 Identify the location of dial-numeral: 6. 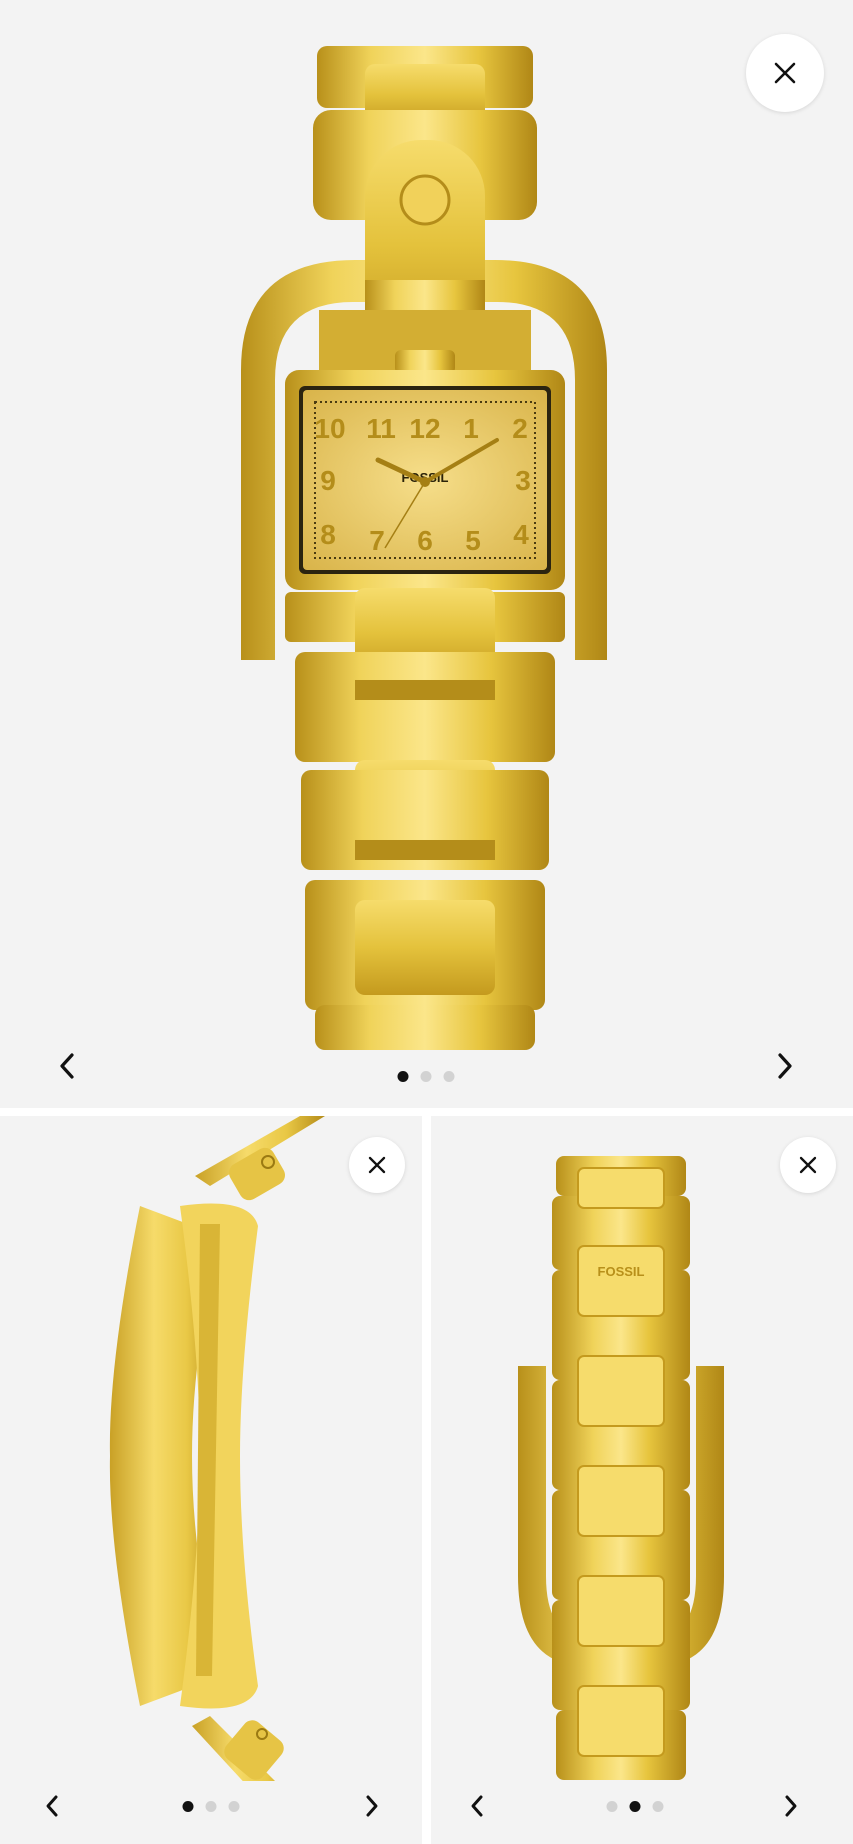
(425, 540).